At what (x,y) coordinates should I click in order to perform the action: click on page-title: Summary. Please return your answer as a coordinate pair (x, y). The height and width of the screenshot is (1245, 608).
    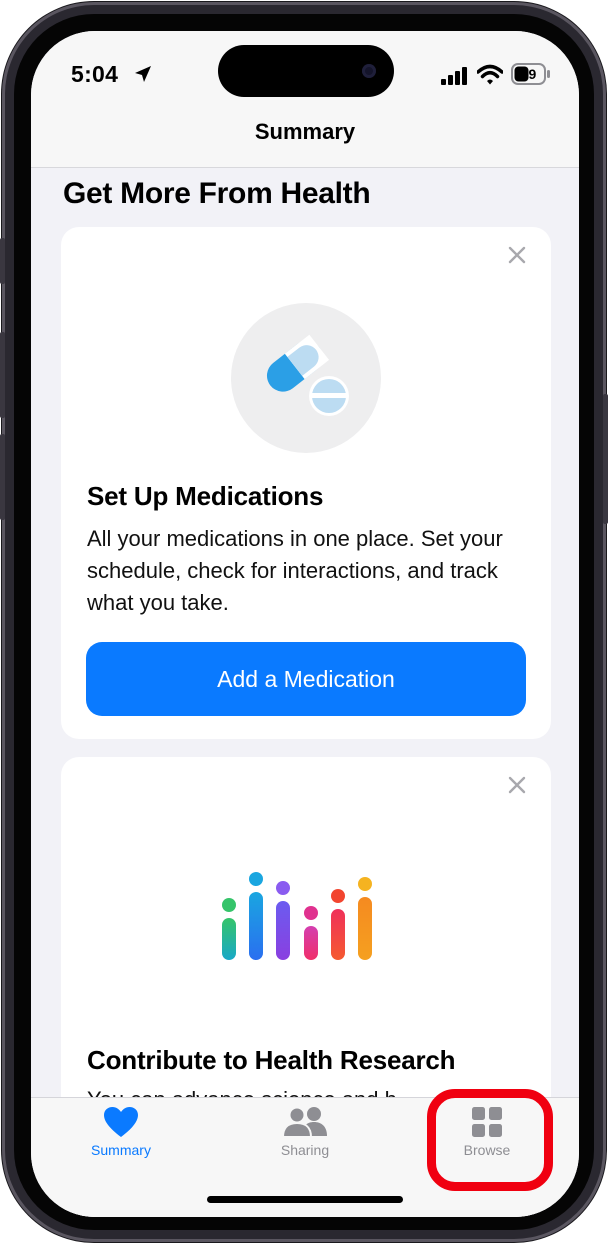
    Looking at the image, I should click on (305, 131).